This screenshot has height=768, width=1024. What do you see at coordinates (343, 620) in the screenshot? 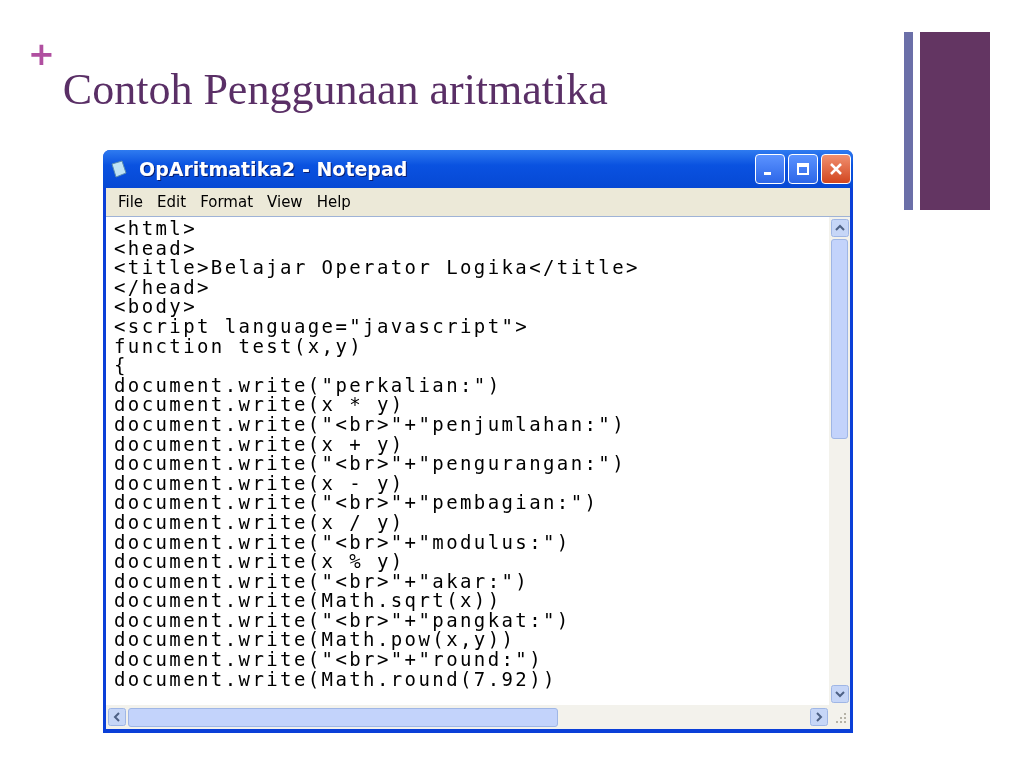
I see `code-line: document.write("<br>"+"pangkat:")` at bounding box center [343, 620].